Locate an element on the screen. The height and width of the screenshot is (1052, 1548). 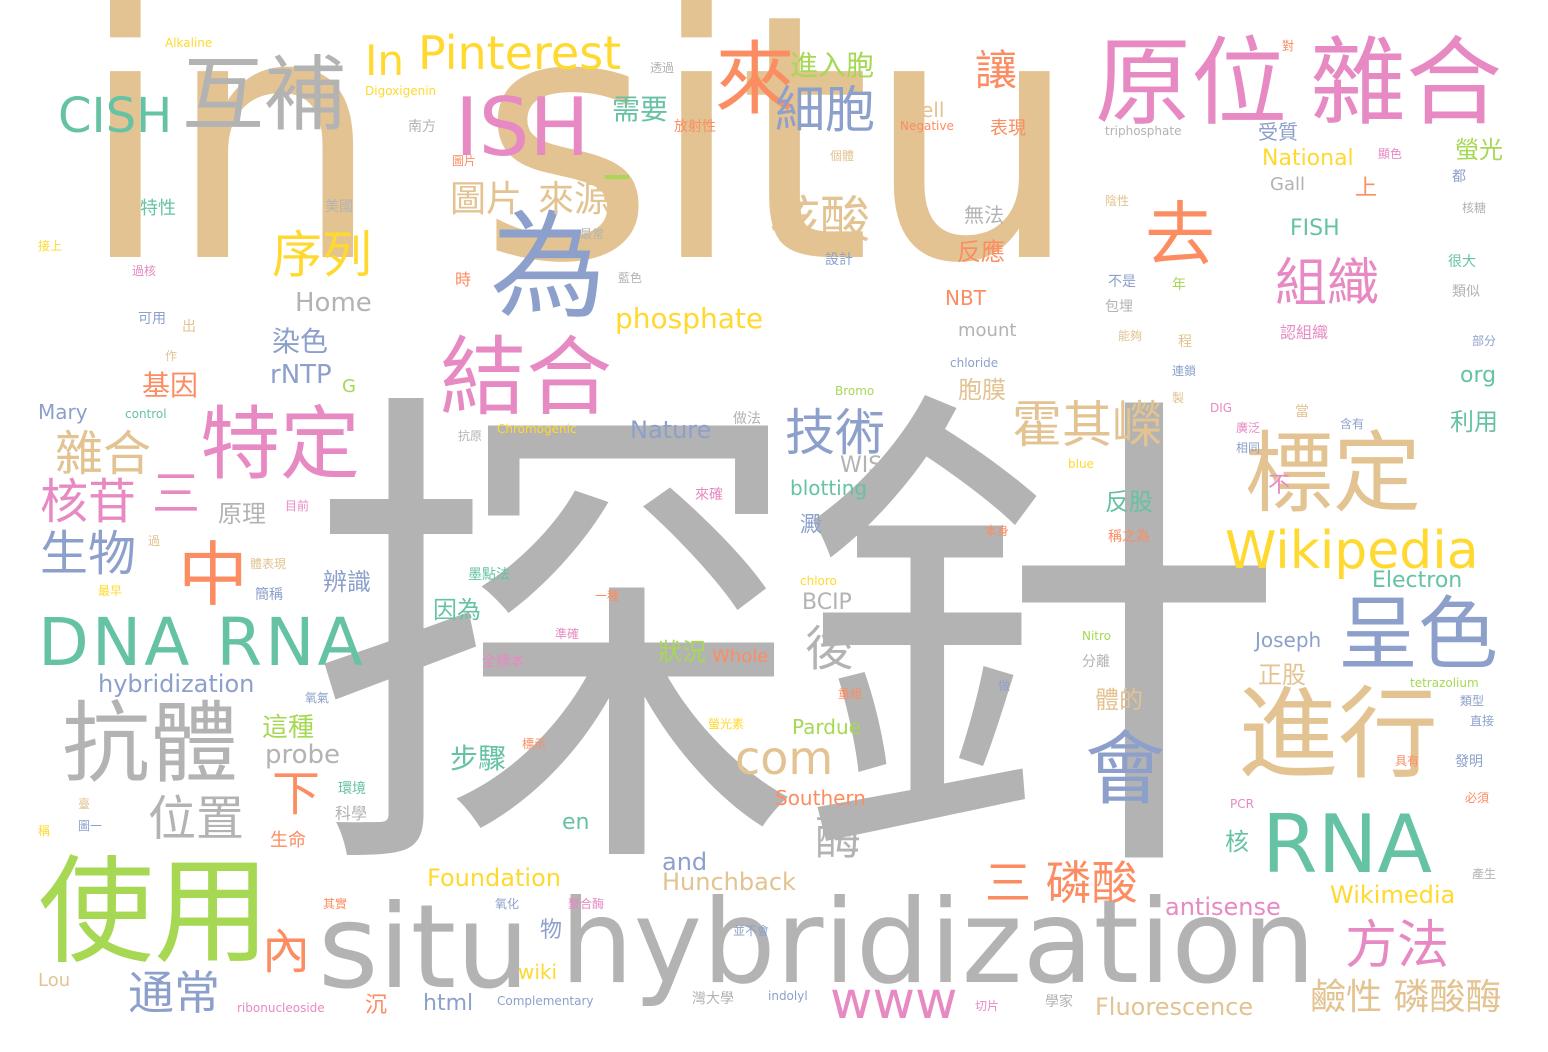
word-zhijie: 直接 is located at coordinates (1482, 721).